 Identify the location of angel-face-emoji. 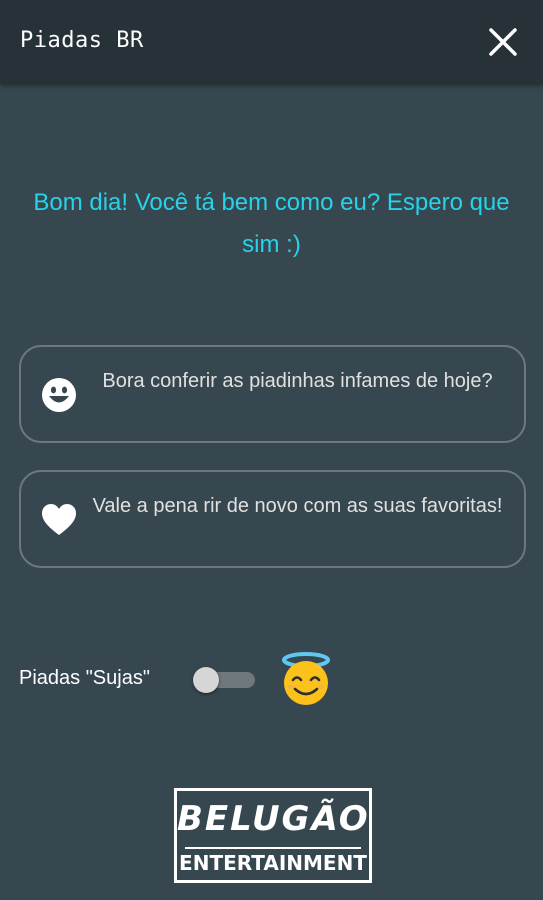
(306, 678).